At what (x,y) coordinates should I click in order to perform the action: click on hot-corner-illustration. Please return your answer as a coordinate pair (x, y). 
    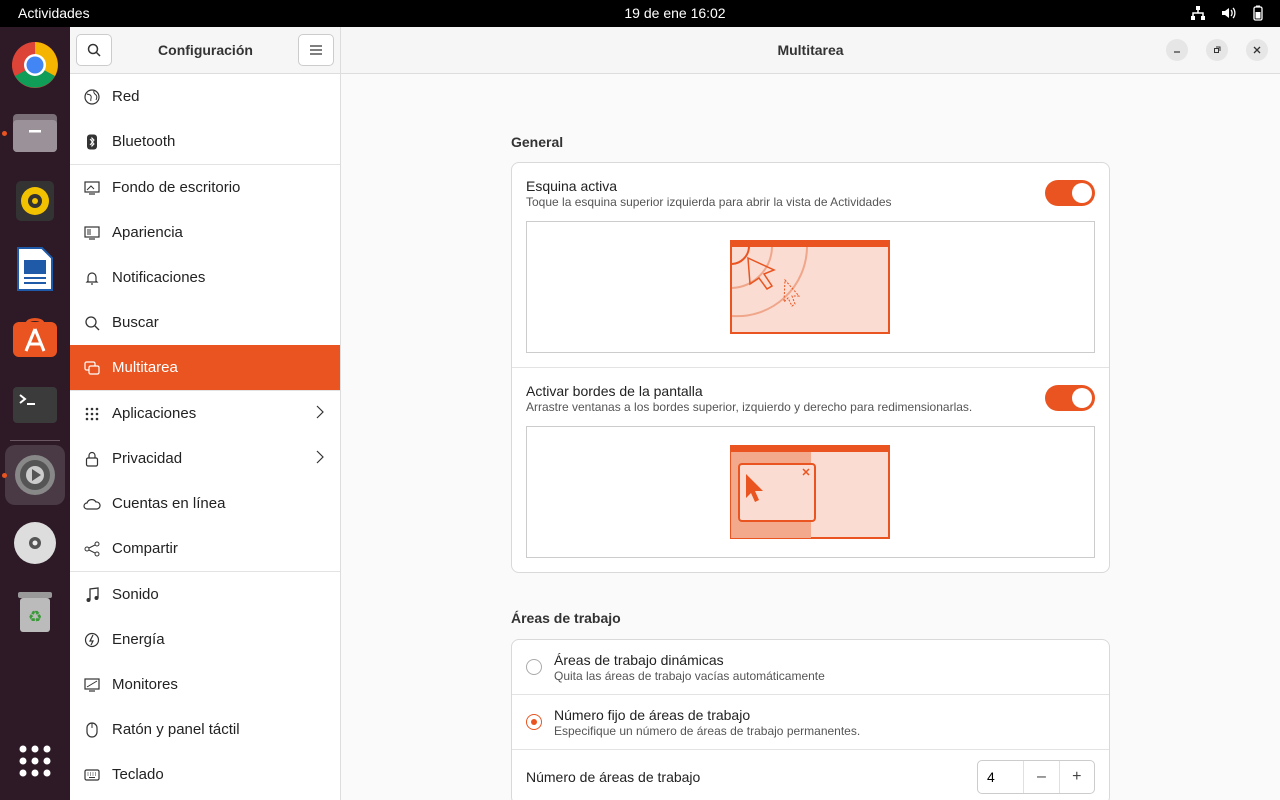
    Looking at the image, I should click on (810, 287).